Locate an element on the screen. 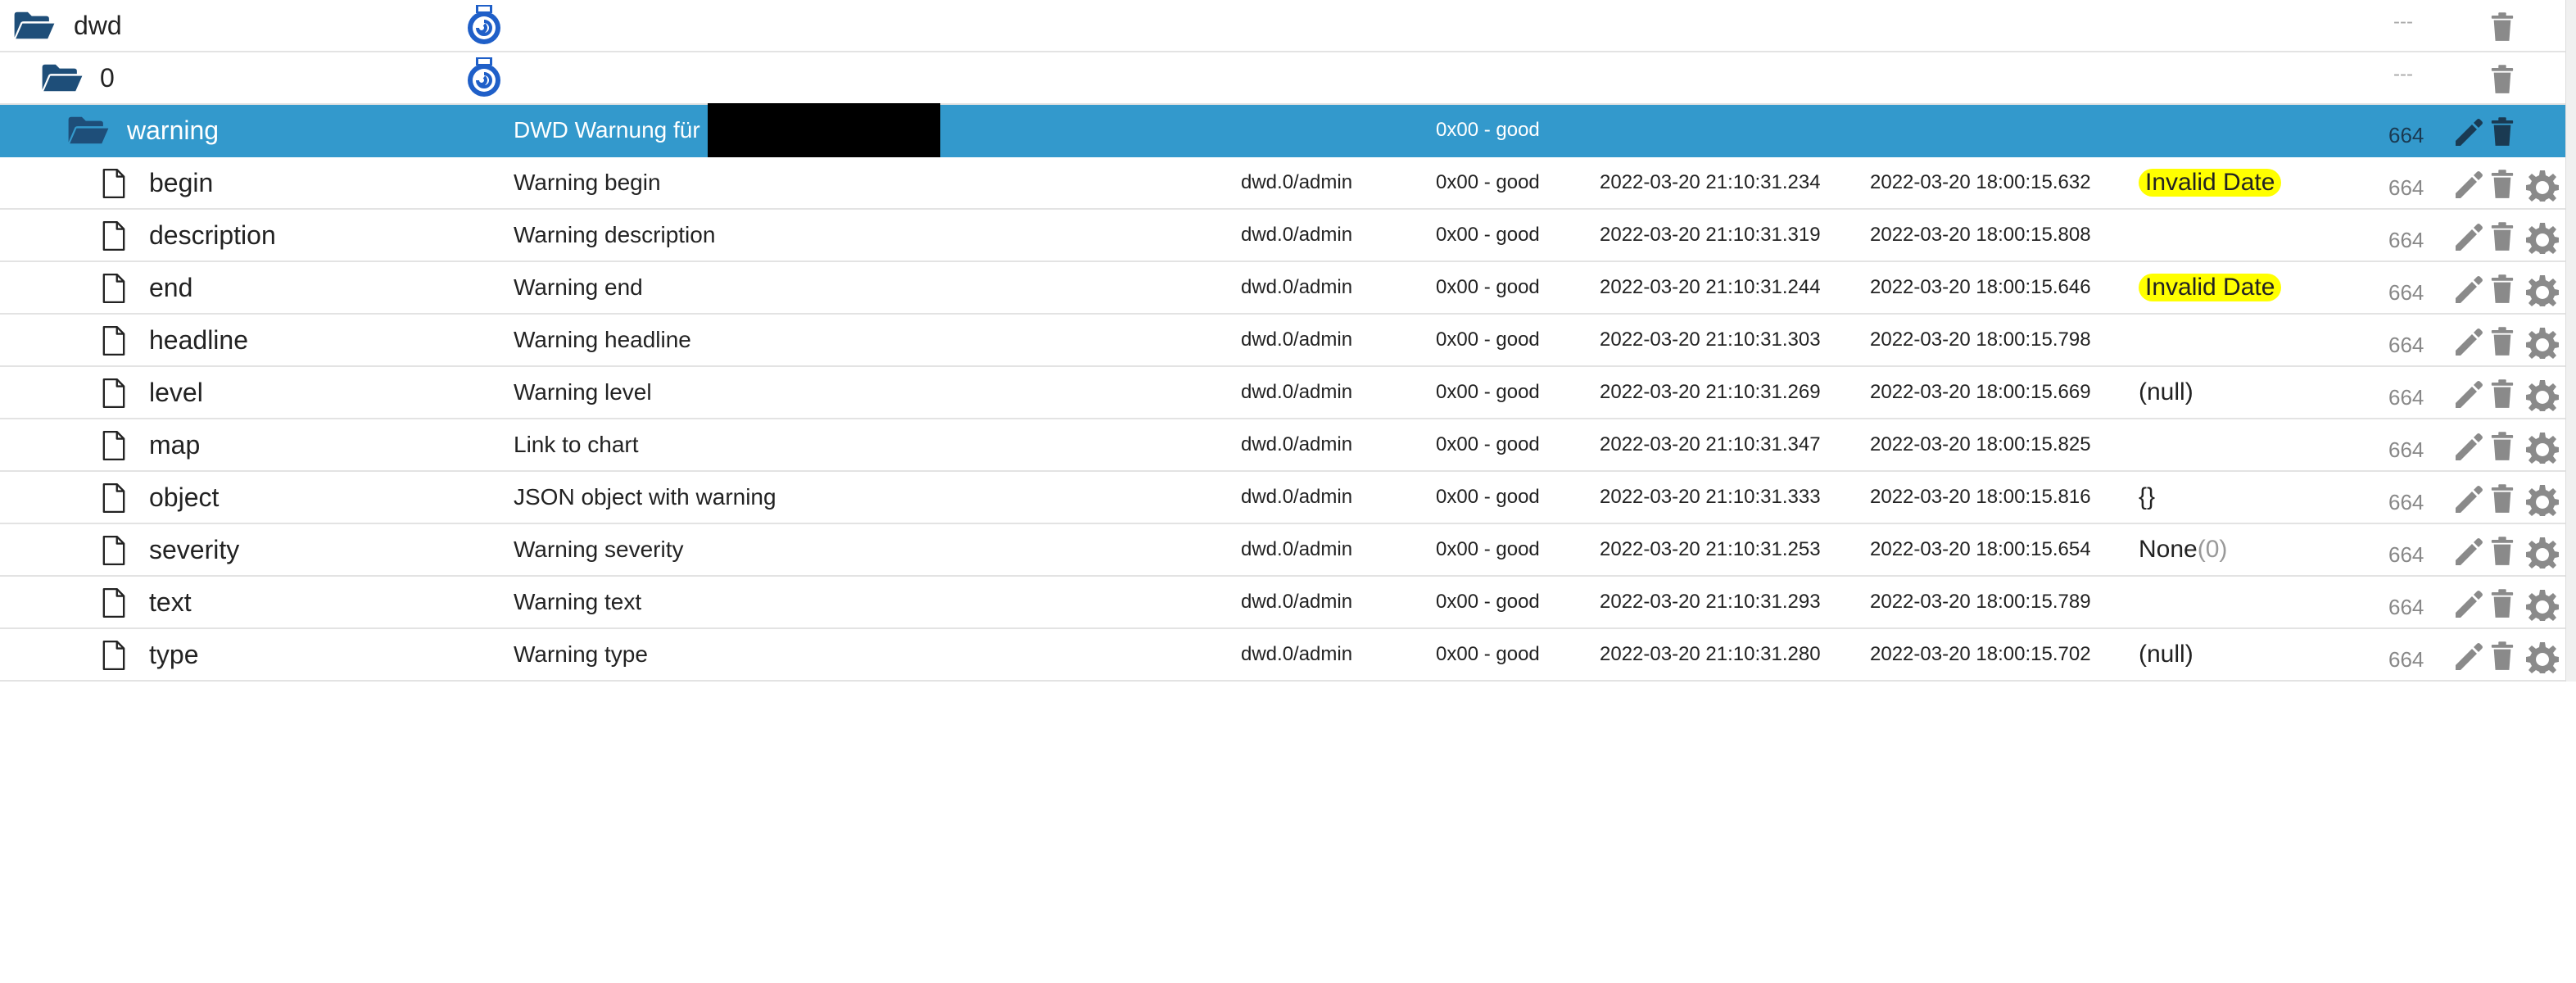 The height and width of the screenshot is (983, 2576). row-last-change: 2022-03-20 18:00:15.808 is located at coordinates (1980, 235).